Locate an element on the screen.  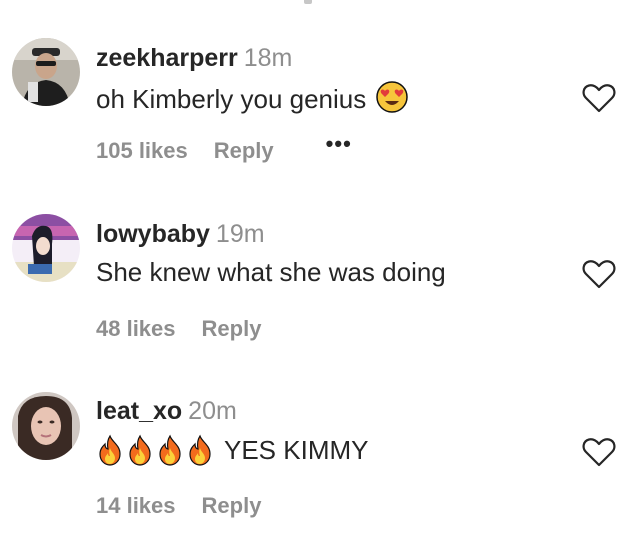
username-text: lowybaby is located at coordinates (153, 234).